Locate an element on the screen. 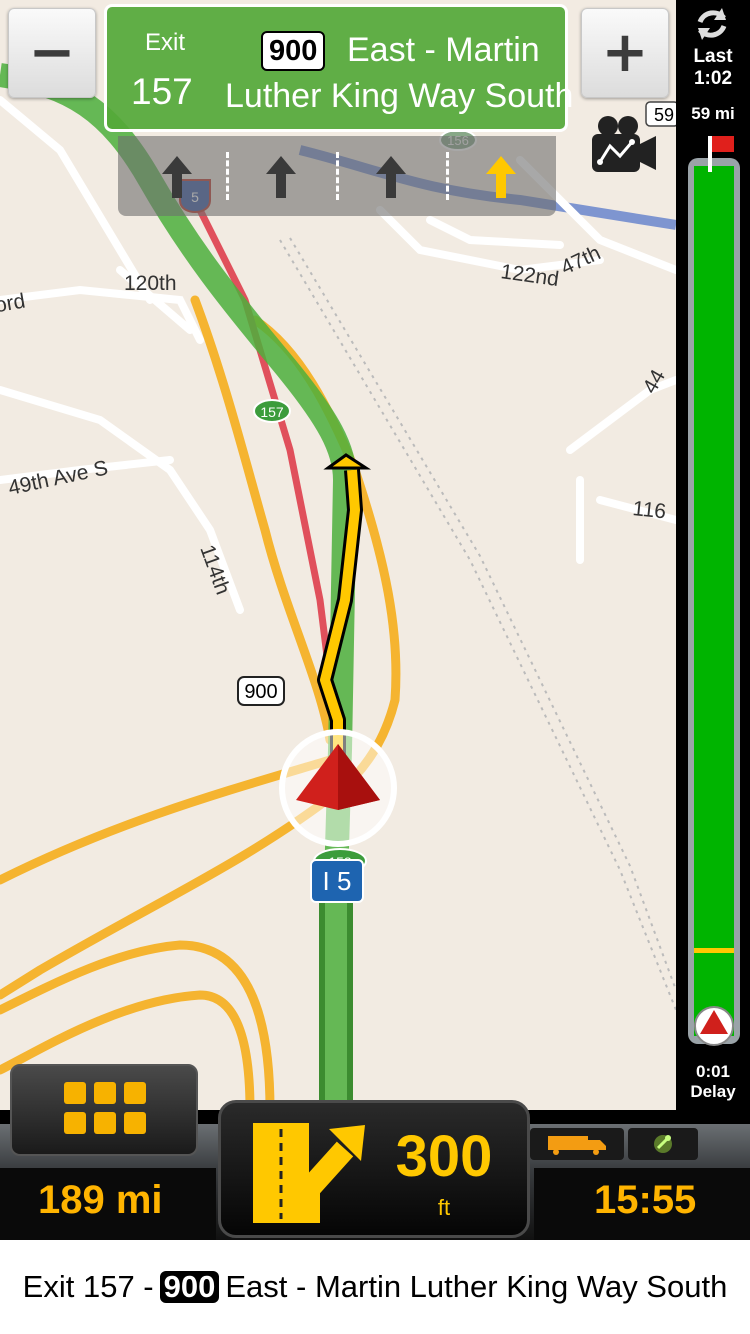 This screenshot has height=1334, width=750. exit-label: Exit is located at coordinates (165, 42).